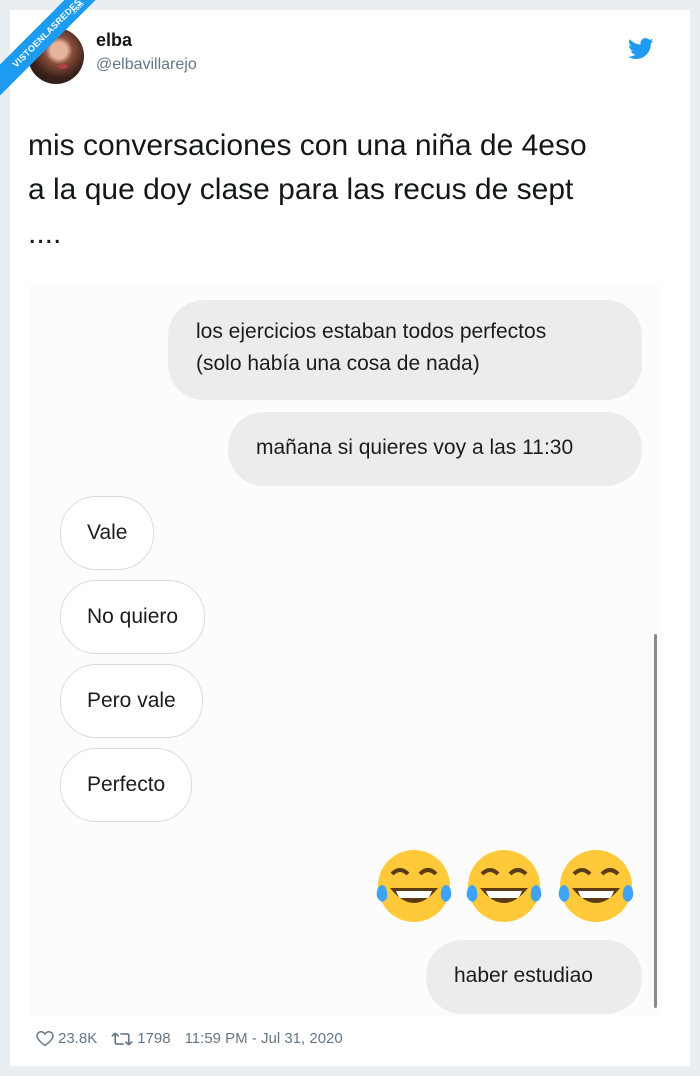 The width and height of the screenshot is (700, 1076). What do you see at coordinates (107, 533) in the screenshot?
I see `incoming-message: Vale` at bounding box center [107, 533].